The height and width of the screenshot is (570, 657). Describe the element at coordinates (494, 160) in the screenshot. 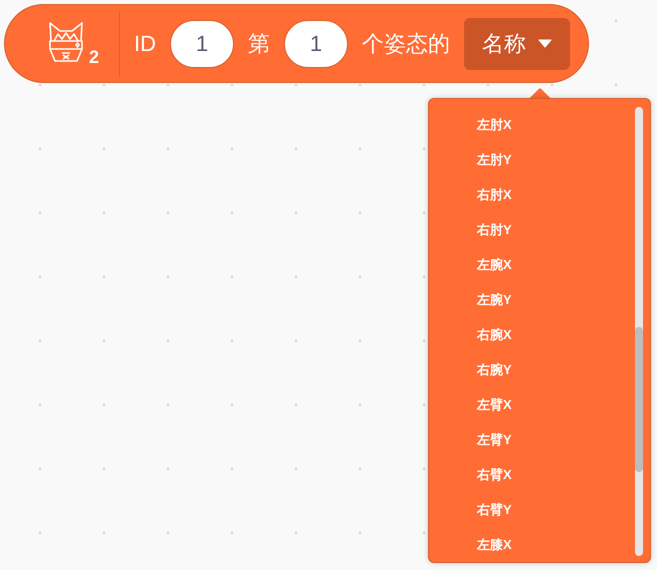

I see `menu-item: 左肘Y` at that location.